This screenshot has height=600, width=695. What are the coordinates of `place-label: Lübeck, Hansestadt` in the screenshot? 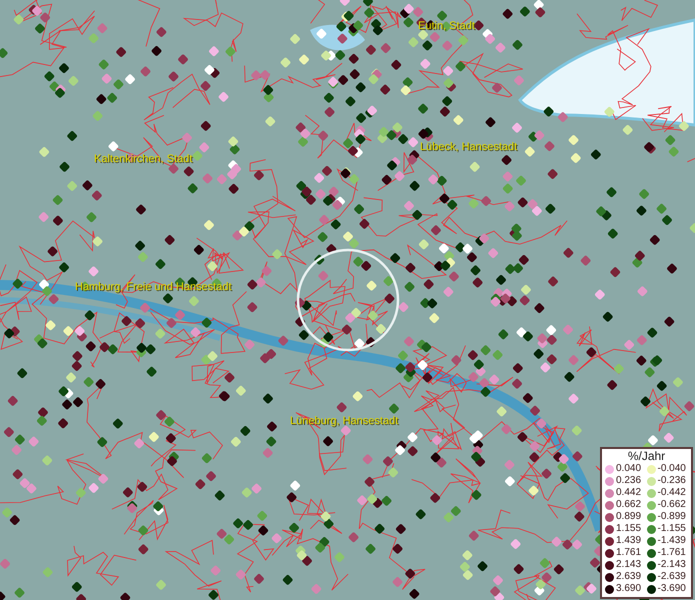 It's located at (469, 147).